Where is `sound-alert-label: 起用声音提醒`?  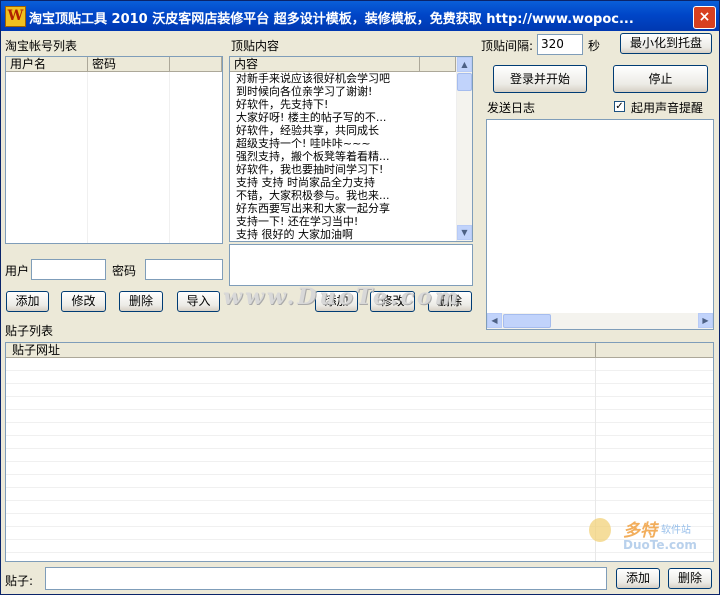
sound-alert-label: 起用声音提醒 is located at coordinates (667, 108).